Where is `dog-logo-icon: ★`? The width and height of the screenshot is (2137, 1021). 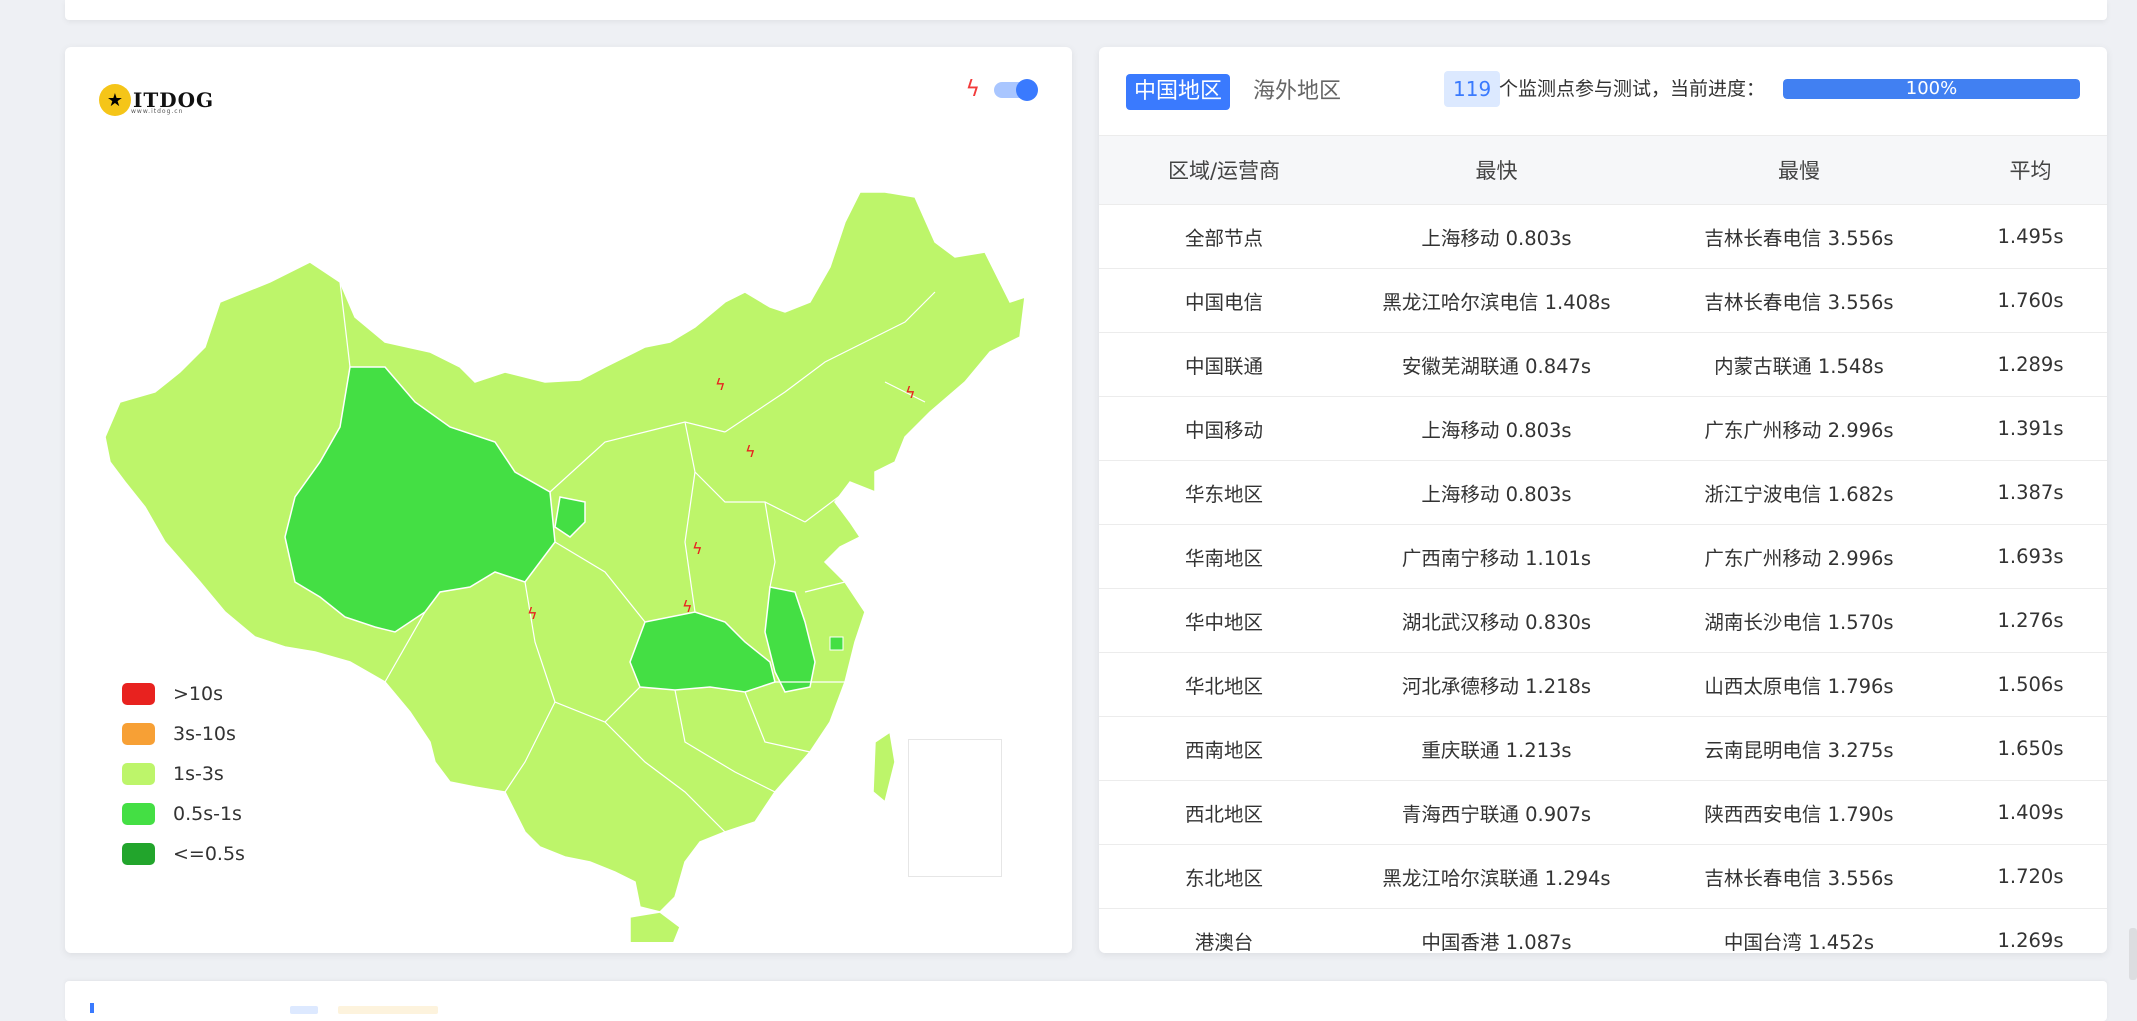
dog-logo-icon: ★ is located at coordinates (115, 100).